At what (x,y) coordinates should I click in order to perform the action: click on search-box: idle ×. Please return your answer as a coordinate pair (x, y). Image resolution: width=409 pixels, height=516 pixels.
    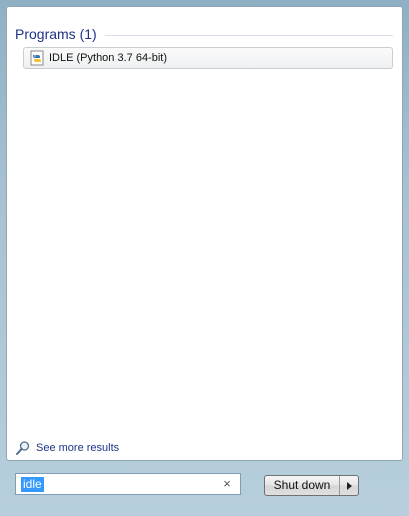
    Looking at the image, I should click on (128, 484).